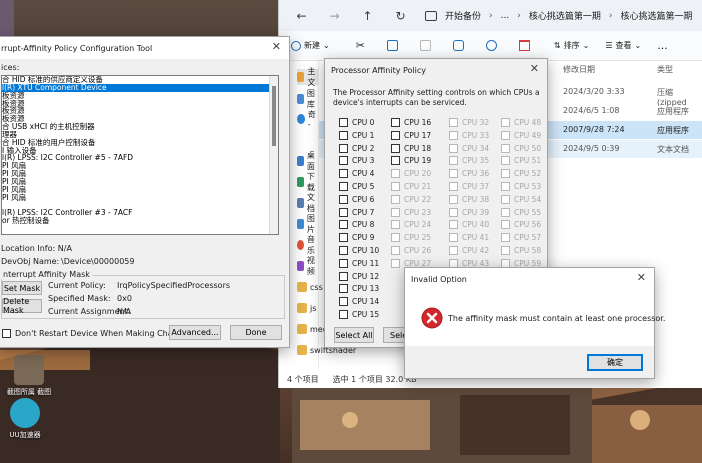 The height and width of the screenshot is (463, 702). Describe the element at coordinates (365, 135) in the screenshot. I see `cpu-checkbox: CPU 1` at that location.